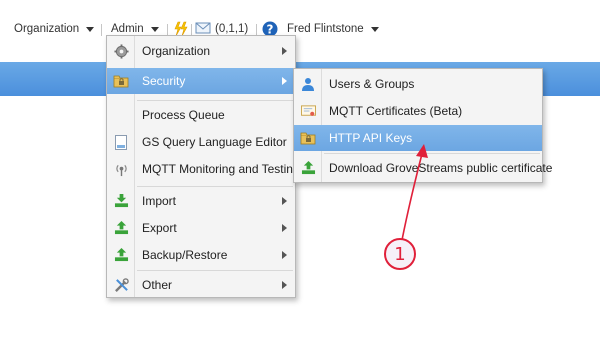 Image resolution: width=600 pixels, height=348 pixels. I want to click on envelope-icon, so click(203, 28).